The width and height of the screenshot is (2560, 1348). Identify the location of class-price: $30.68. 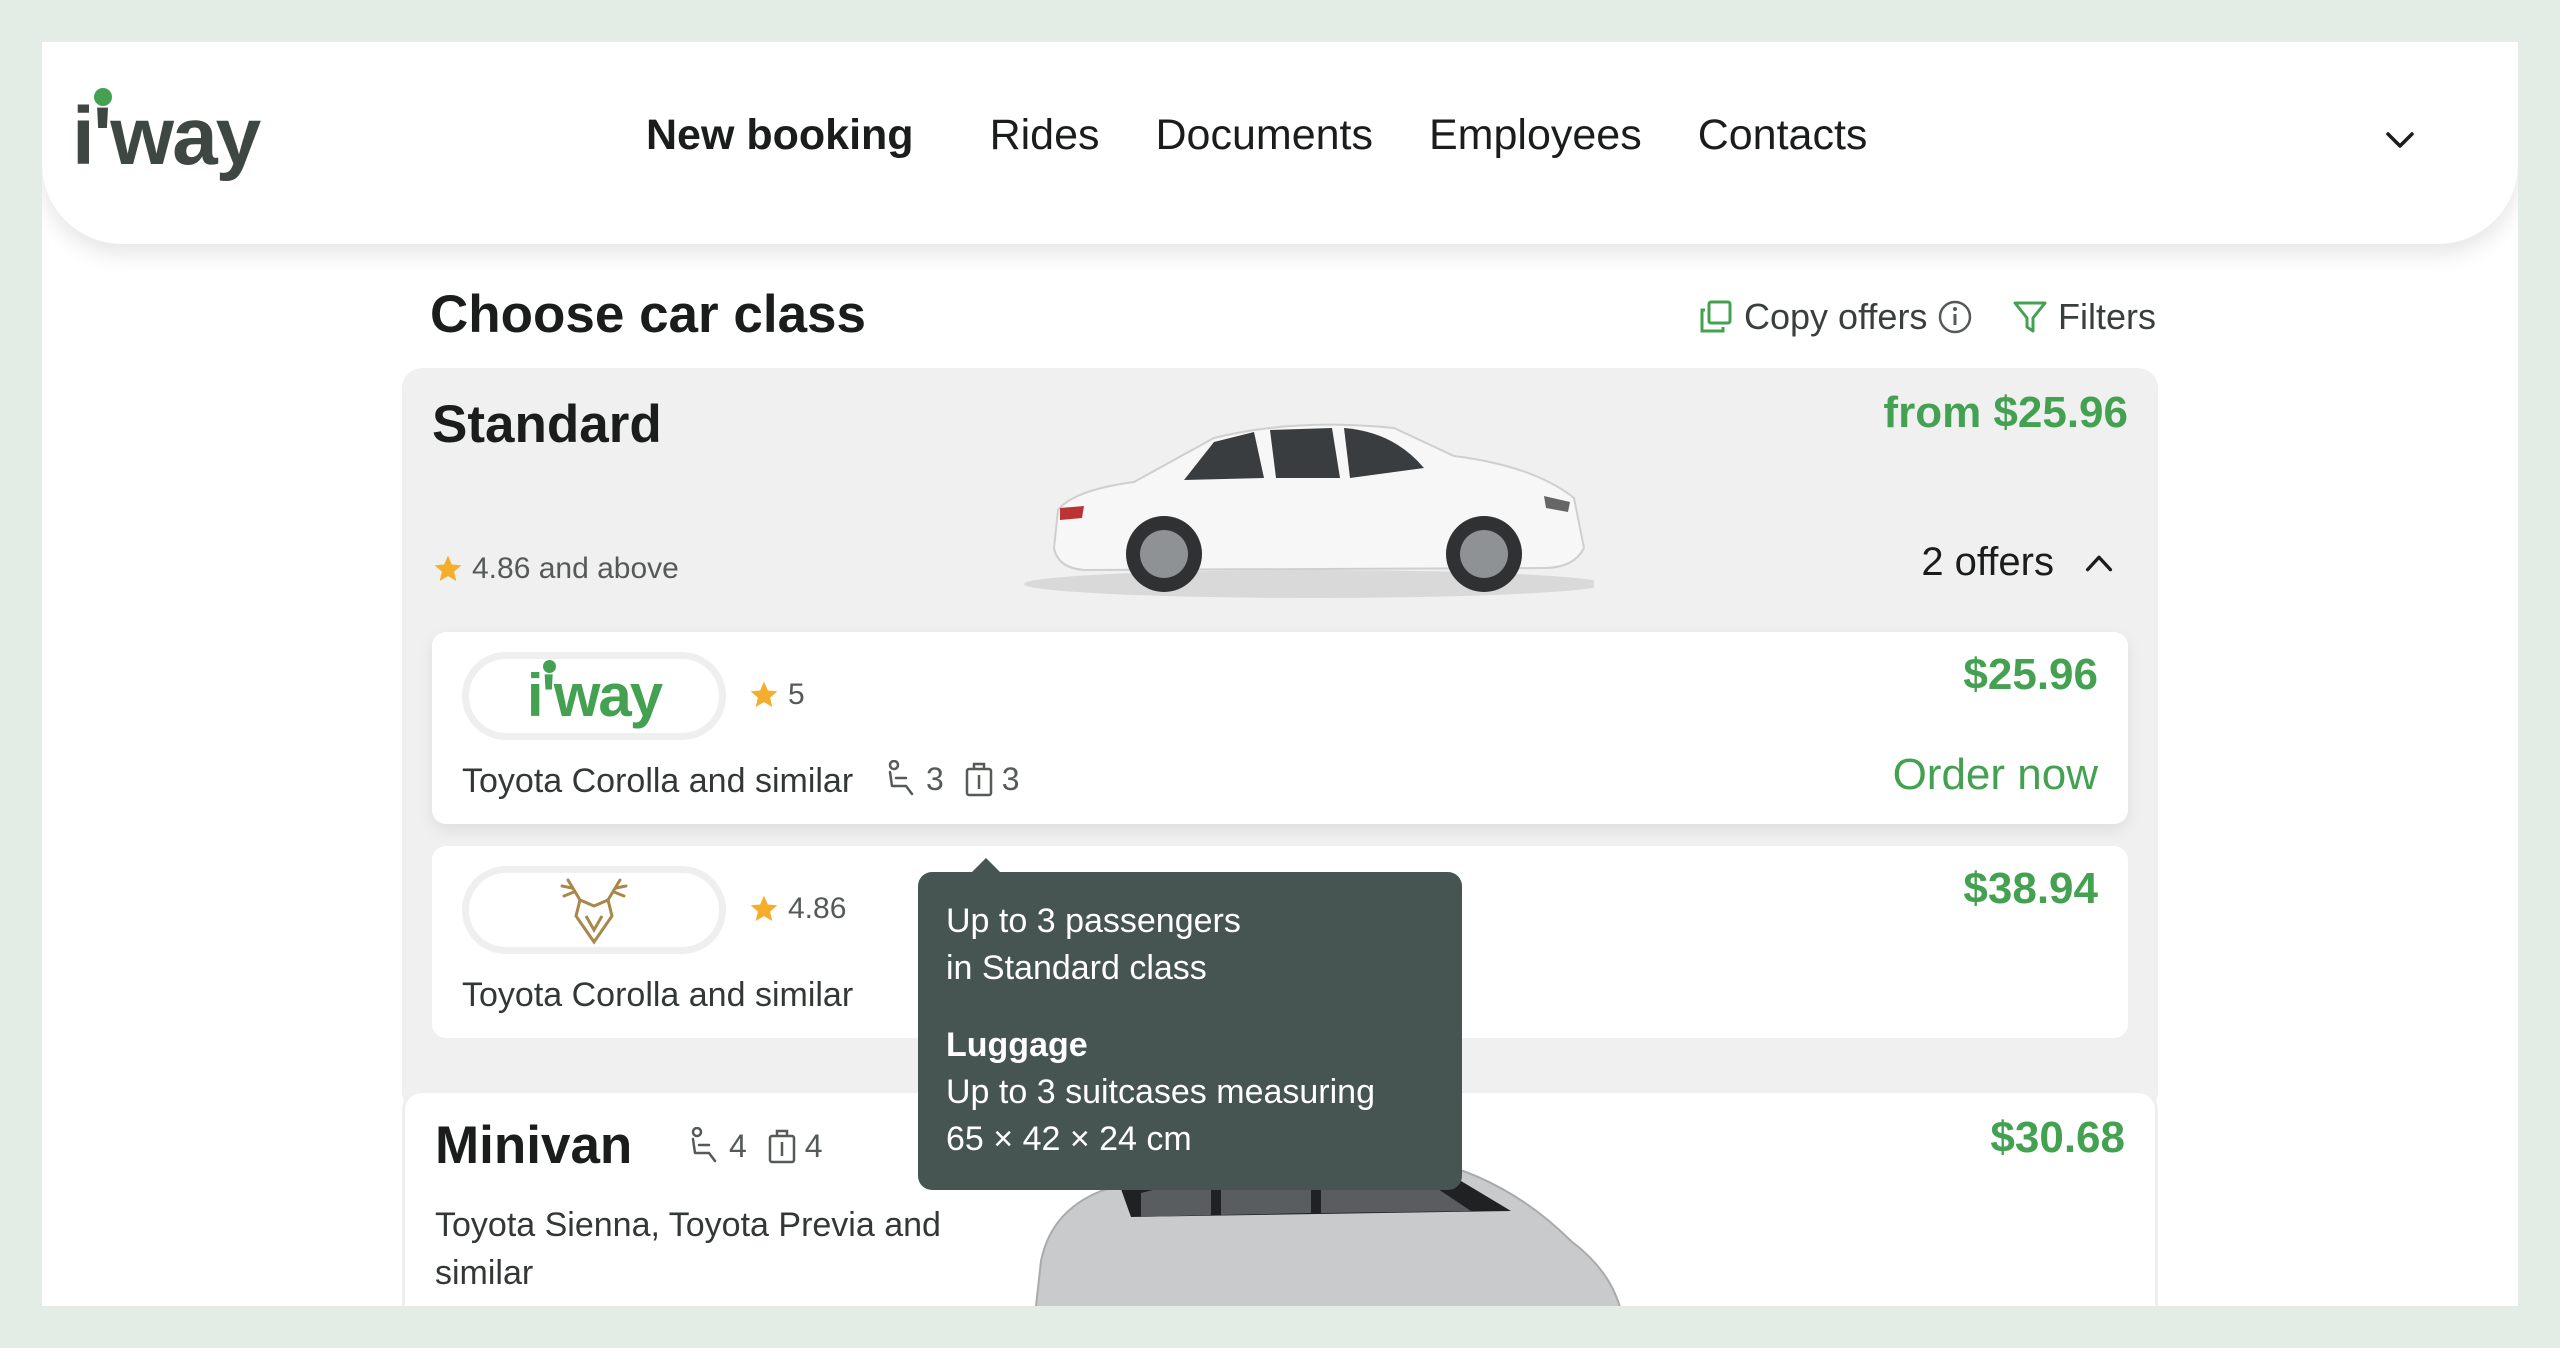
(2057, 1137).